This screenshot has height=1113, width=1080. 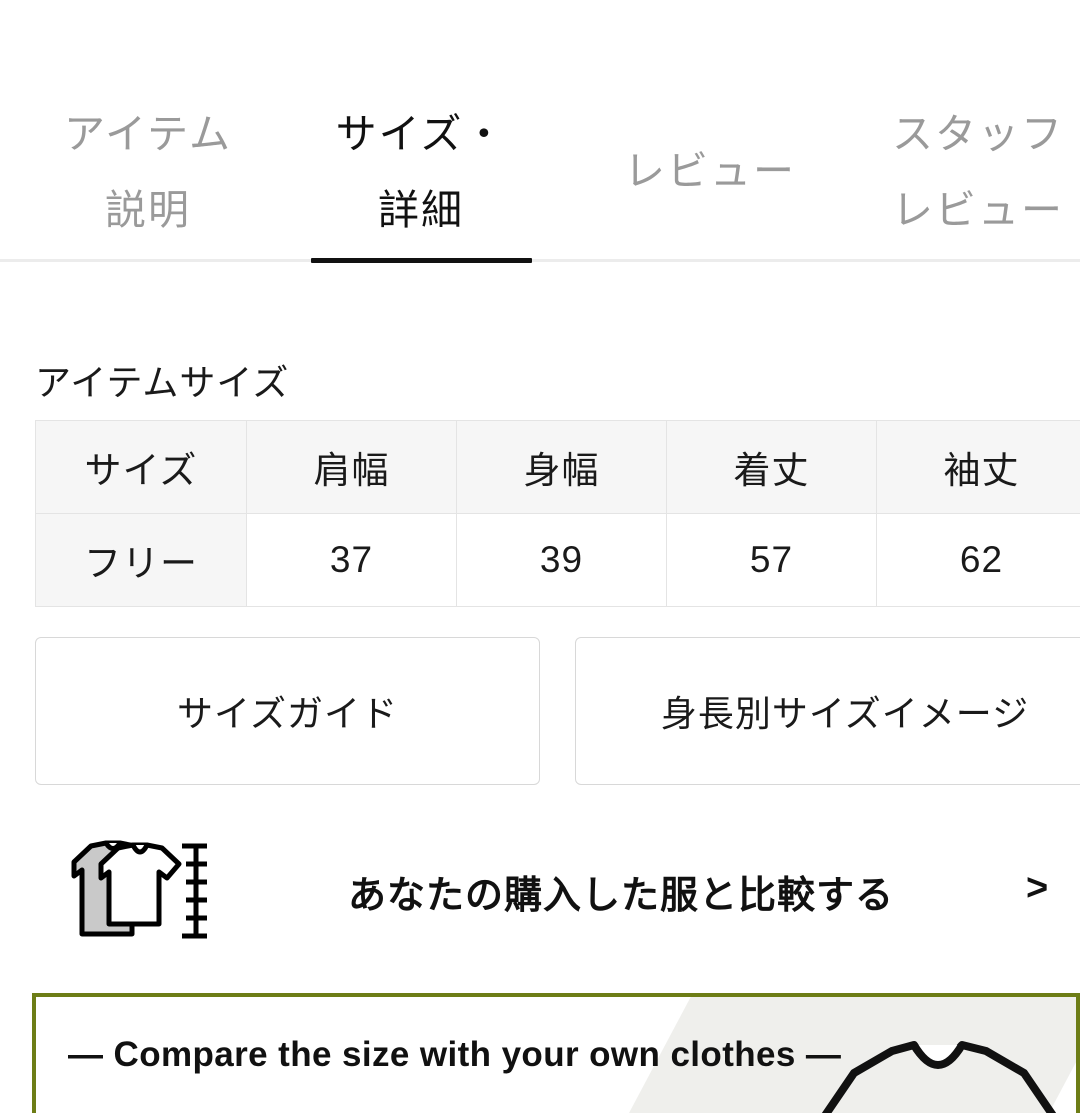 I want to click on tab-review: レビュー, so click(x=710, y=171).